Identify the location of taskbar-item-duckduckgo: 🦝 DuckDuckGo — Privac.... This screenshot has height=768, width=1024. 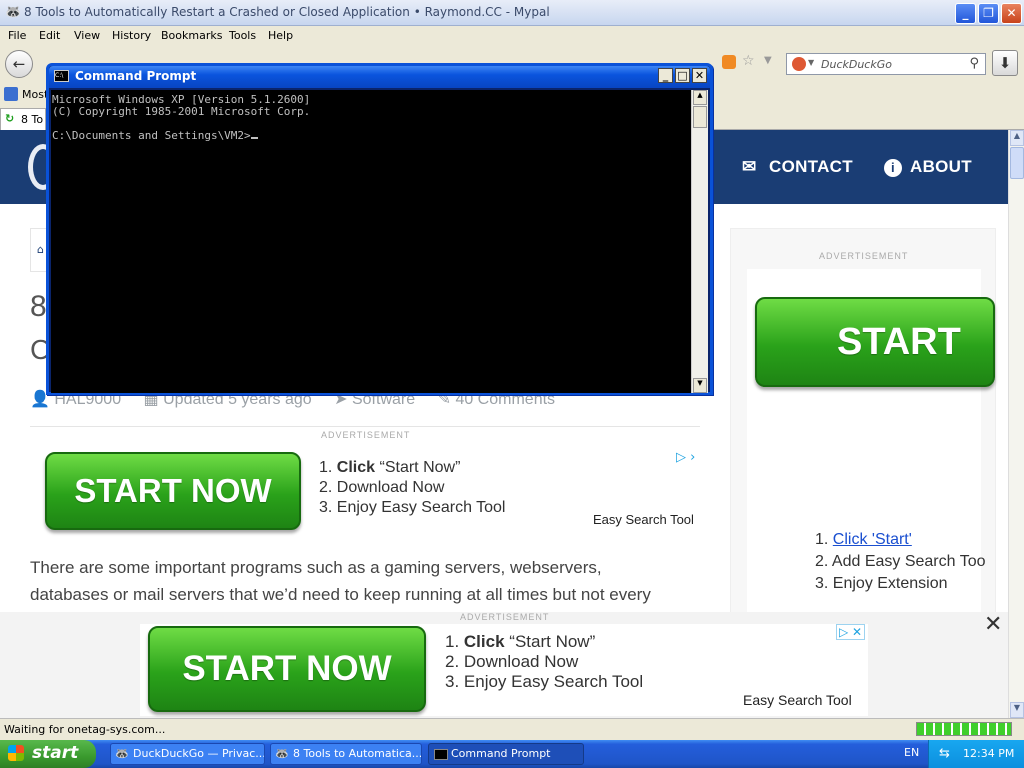
(187, 754).